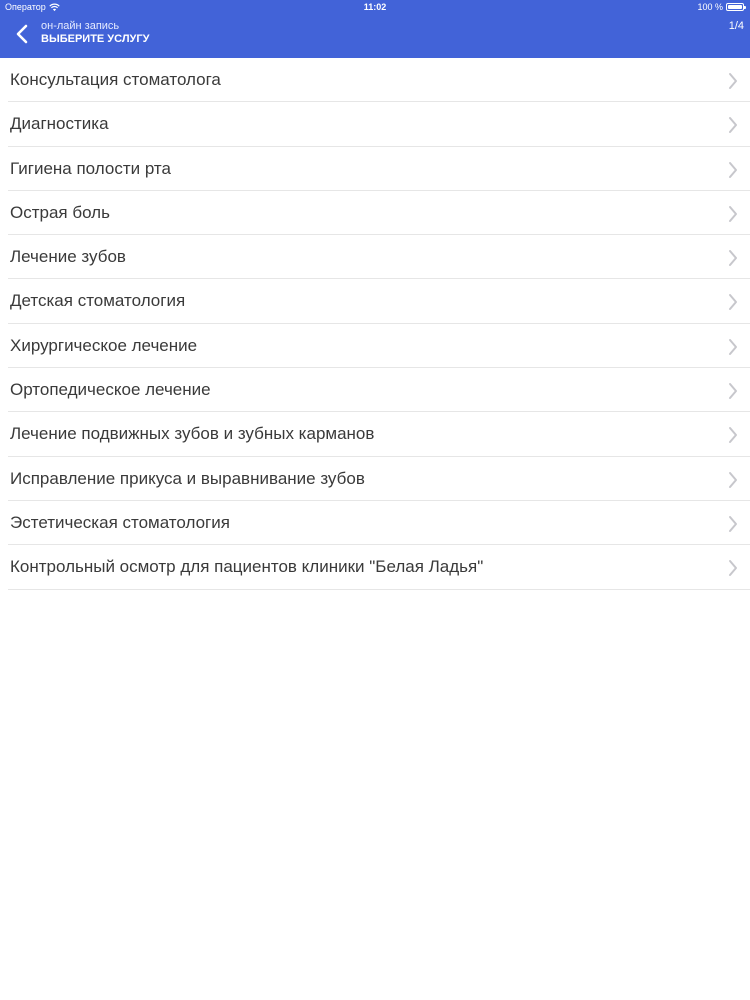 The image size is (750, 1000). What do you see at coordinates (375, 346) in the screenshot?
I see `service-list-item: Хирургическое лечение` at bounding box center [375, 346].